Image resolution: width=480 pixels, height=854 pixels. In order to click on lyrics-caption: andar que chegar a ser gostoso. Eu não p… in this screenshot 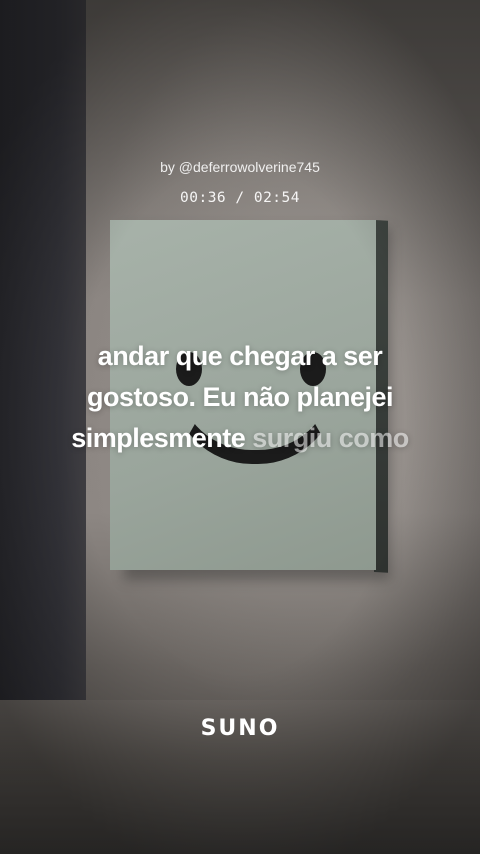, I will do `click(240, 397)`.